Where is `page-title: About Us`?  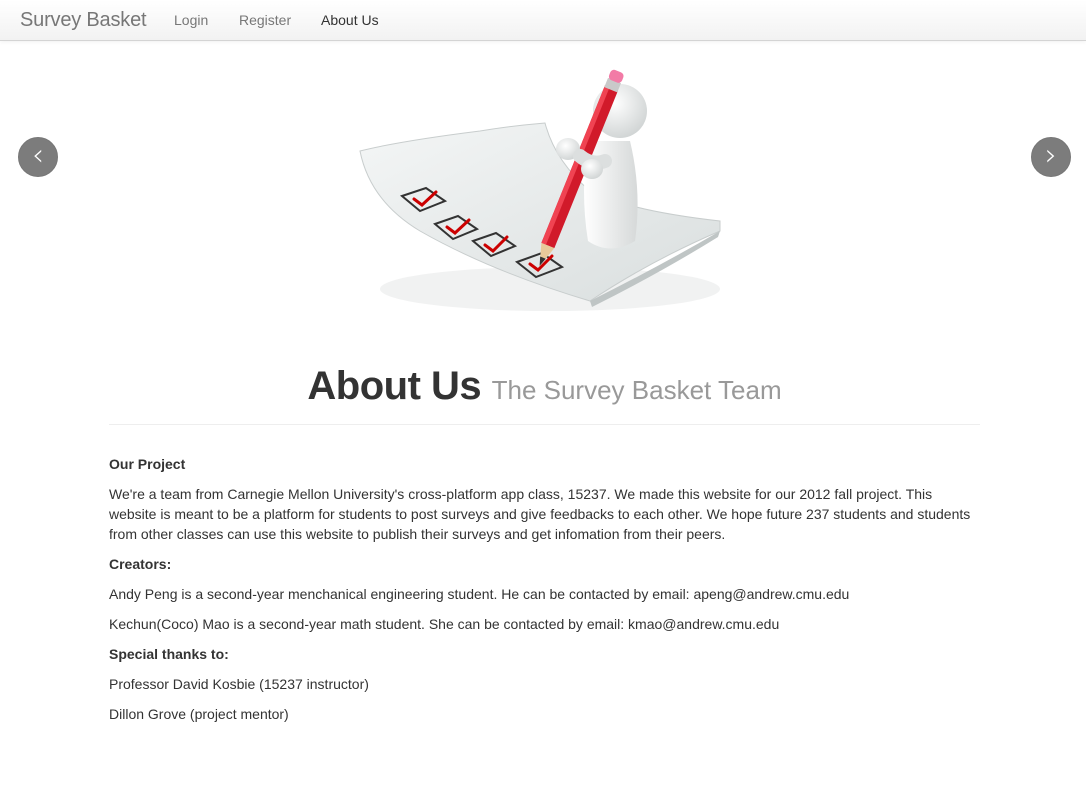
page-title: About Us is located at coordinates (394, 386).